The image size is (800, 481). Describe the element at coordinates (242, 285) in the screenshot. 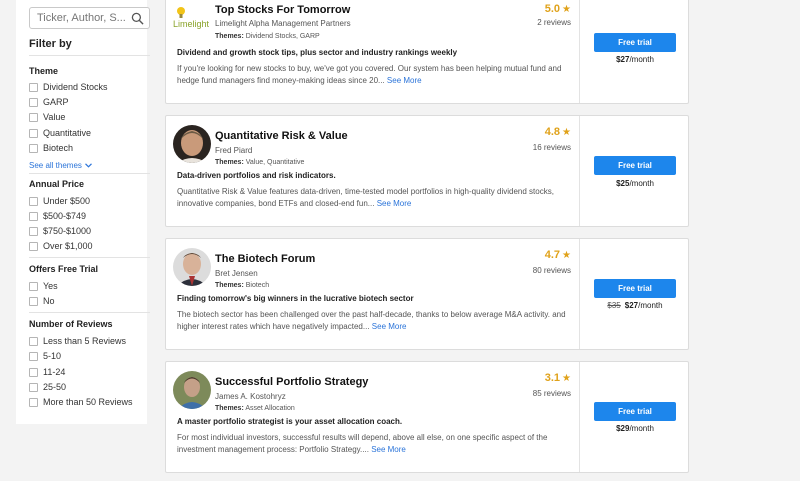

I see `card-themes: Themes: Biotech` at that location.